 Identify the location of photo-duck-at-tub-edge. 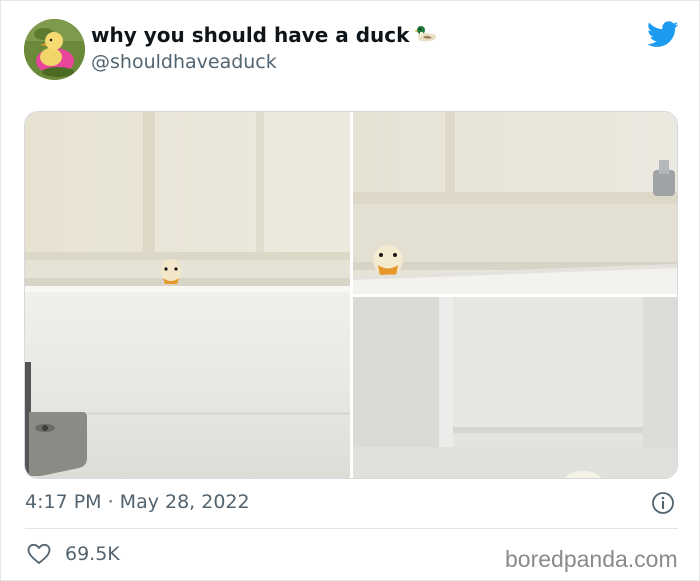
(515, 203).